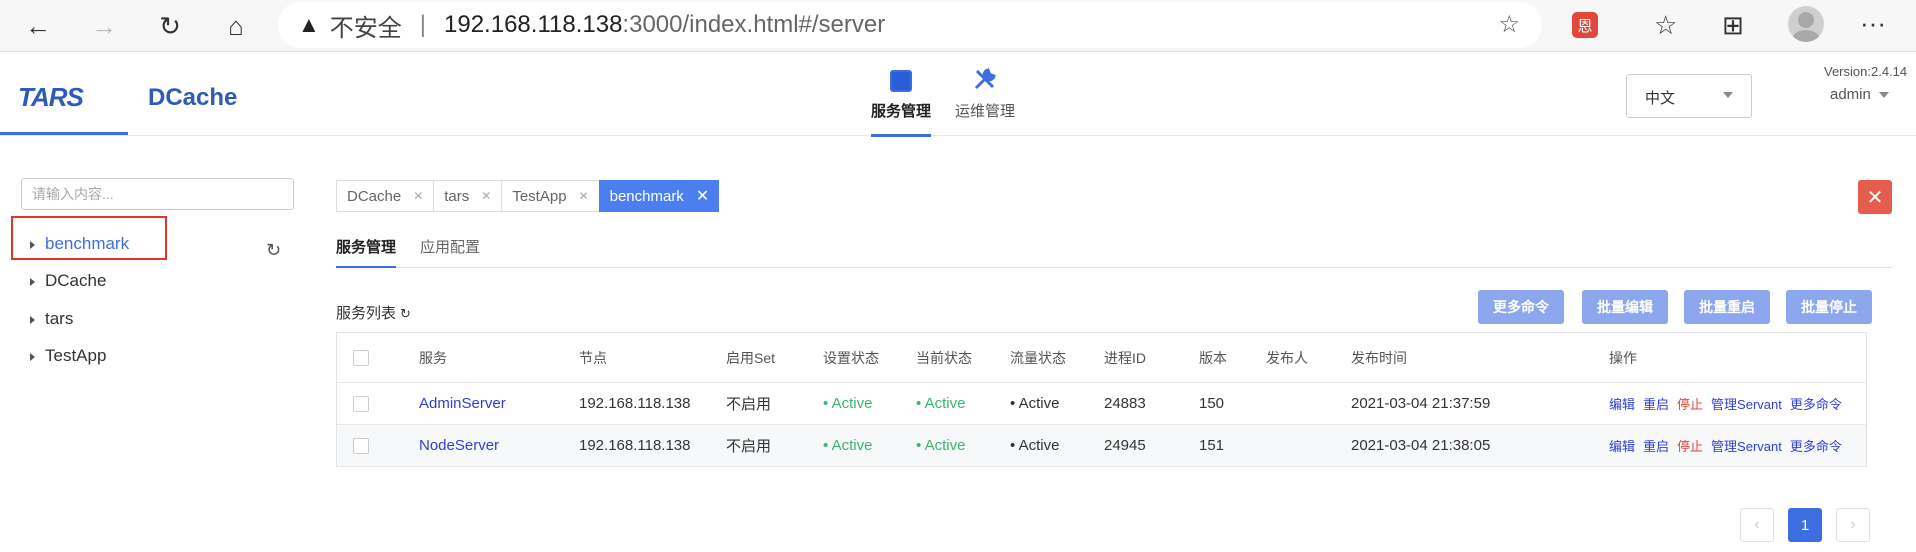 This screenshot has height=552, width=1916. I want to click on select-all-checkbox, so click(361, 357).